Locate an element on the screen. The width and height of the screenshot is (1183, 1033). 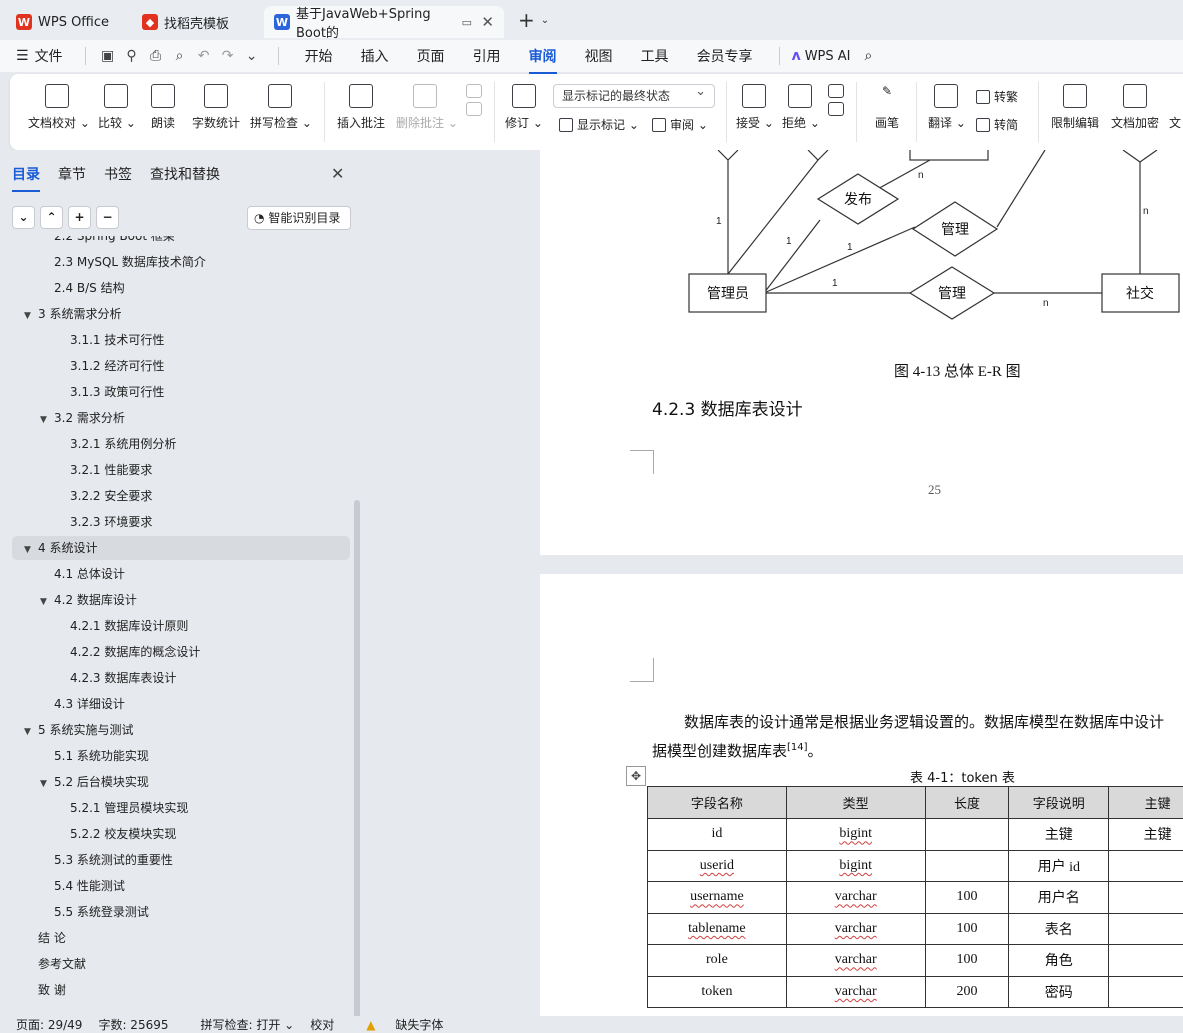
restrict-editing-button: 限制编辑 is located at coordinates (1075, 107).